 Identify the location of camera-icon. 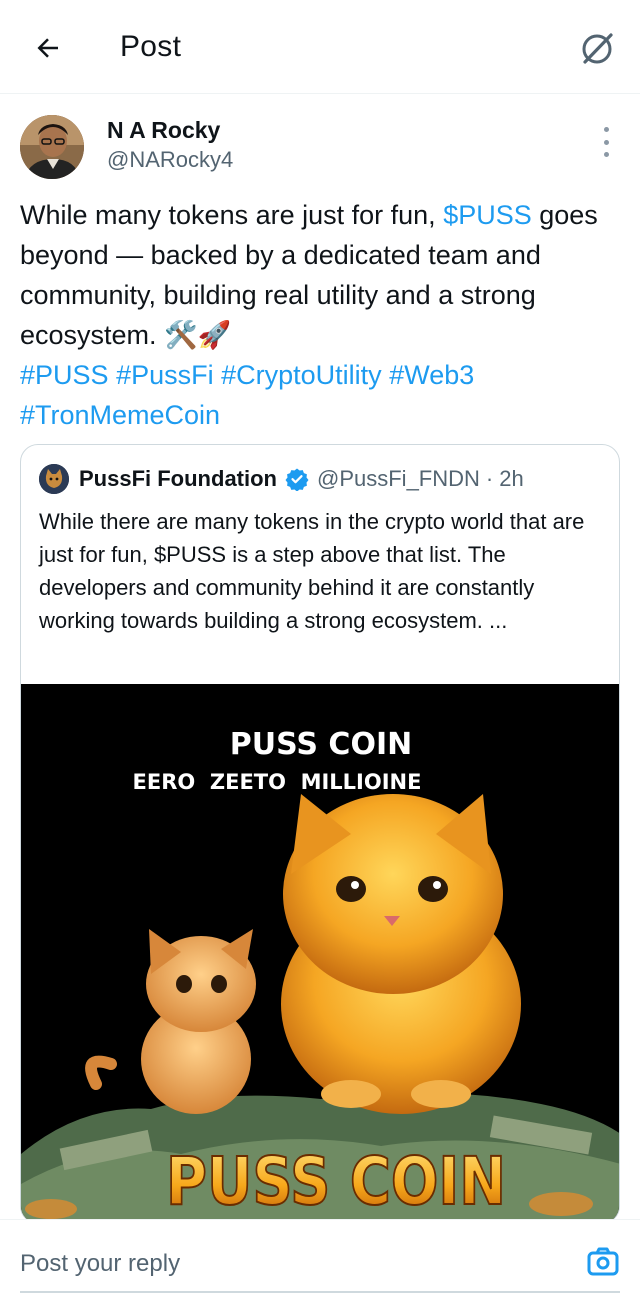
(603, 1261).